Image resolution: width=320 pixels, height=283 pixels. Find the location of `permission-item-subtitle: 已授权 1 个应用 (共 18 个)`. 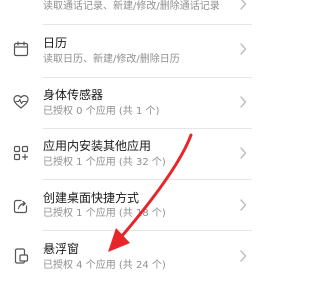

permission-item-subtitle: 已授权 1 个应用 (共 18 个) is located at coordinates (104, 213).